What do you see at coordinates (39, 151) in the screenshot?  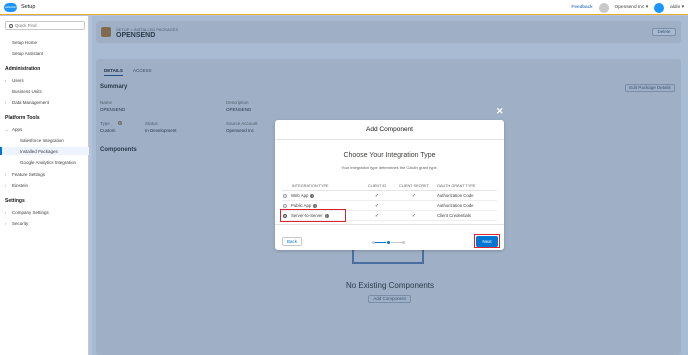 I see `sidebar-item-installed-packages: Installed Packages` at bounding box center [39, 151].